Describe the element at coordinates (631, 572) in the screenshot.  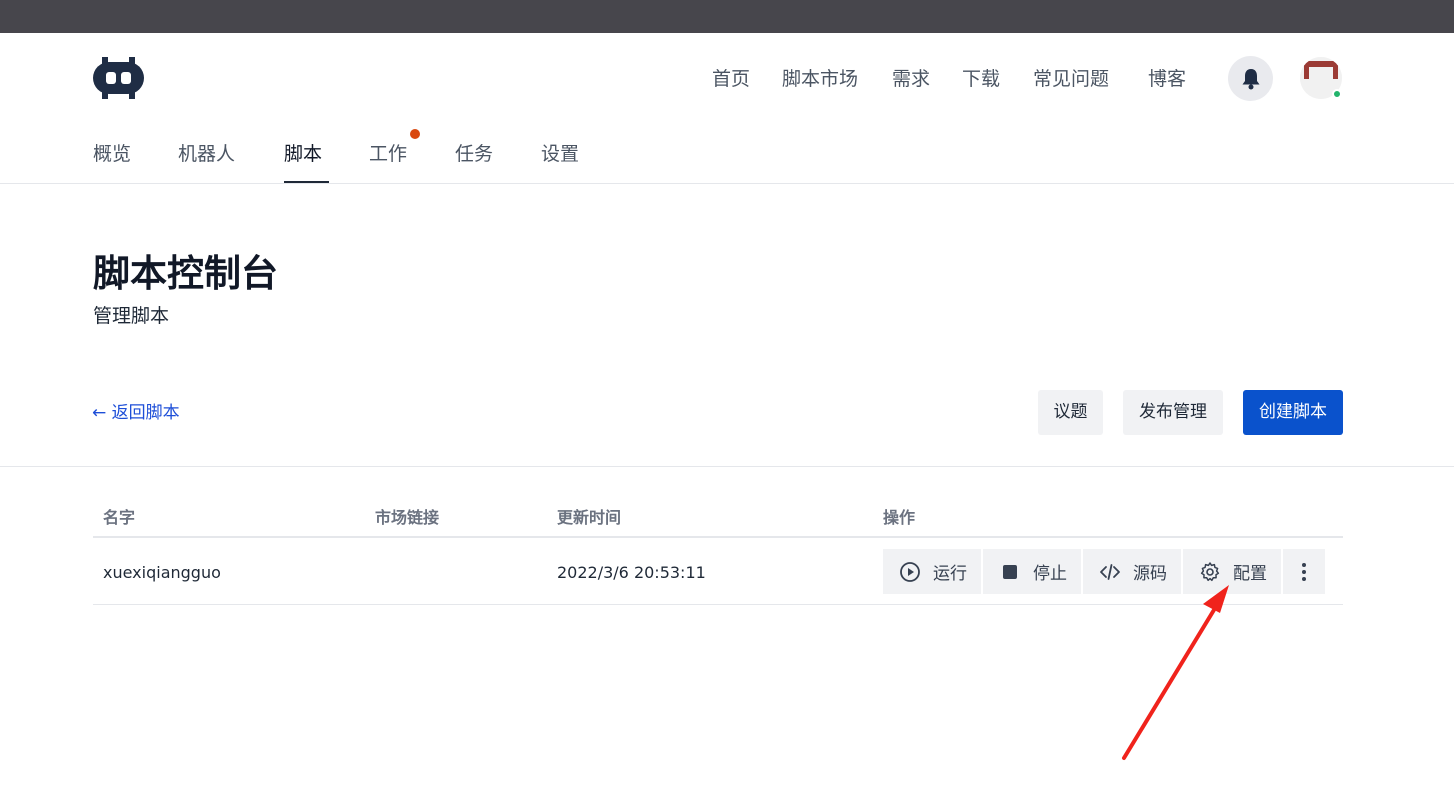
I see `script-updated-time: 2022/3/6 20:53:11` at that location.